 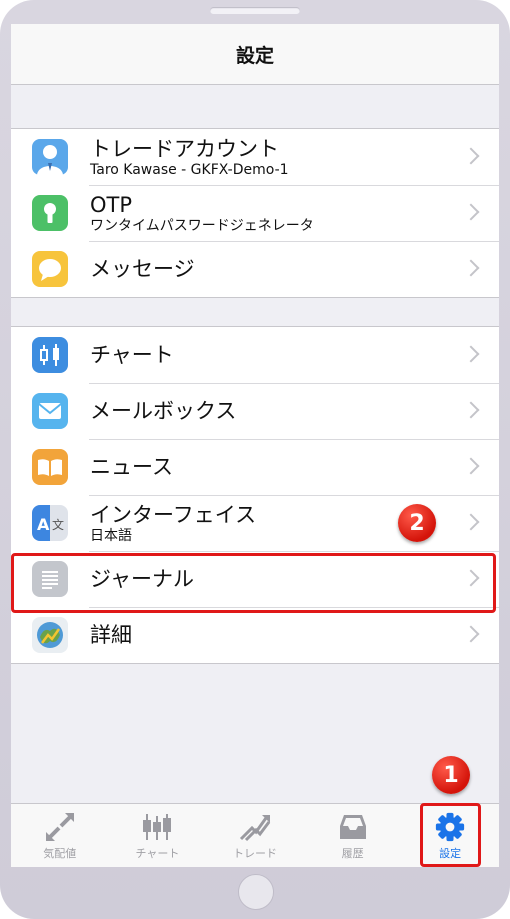 What do you see at coordinates (450, 853) in the screenshot?
I see `tab-label: 設定` at bounding box center [450, 853].